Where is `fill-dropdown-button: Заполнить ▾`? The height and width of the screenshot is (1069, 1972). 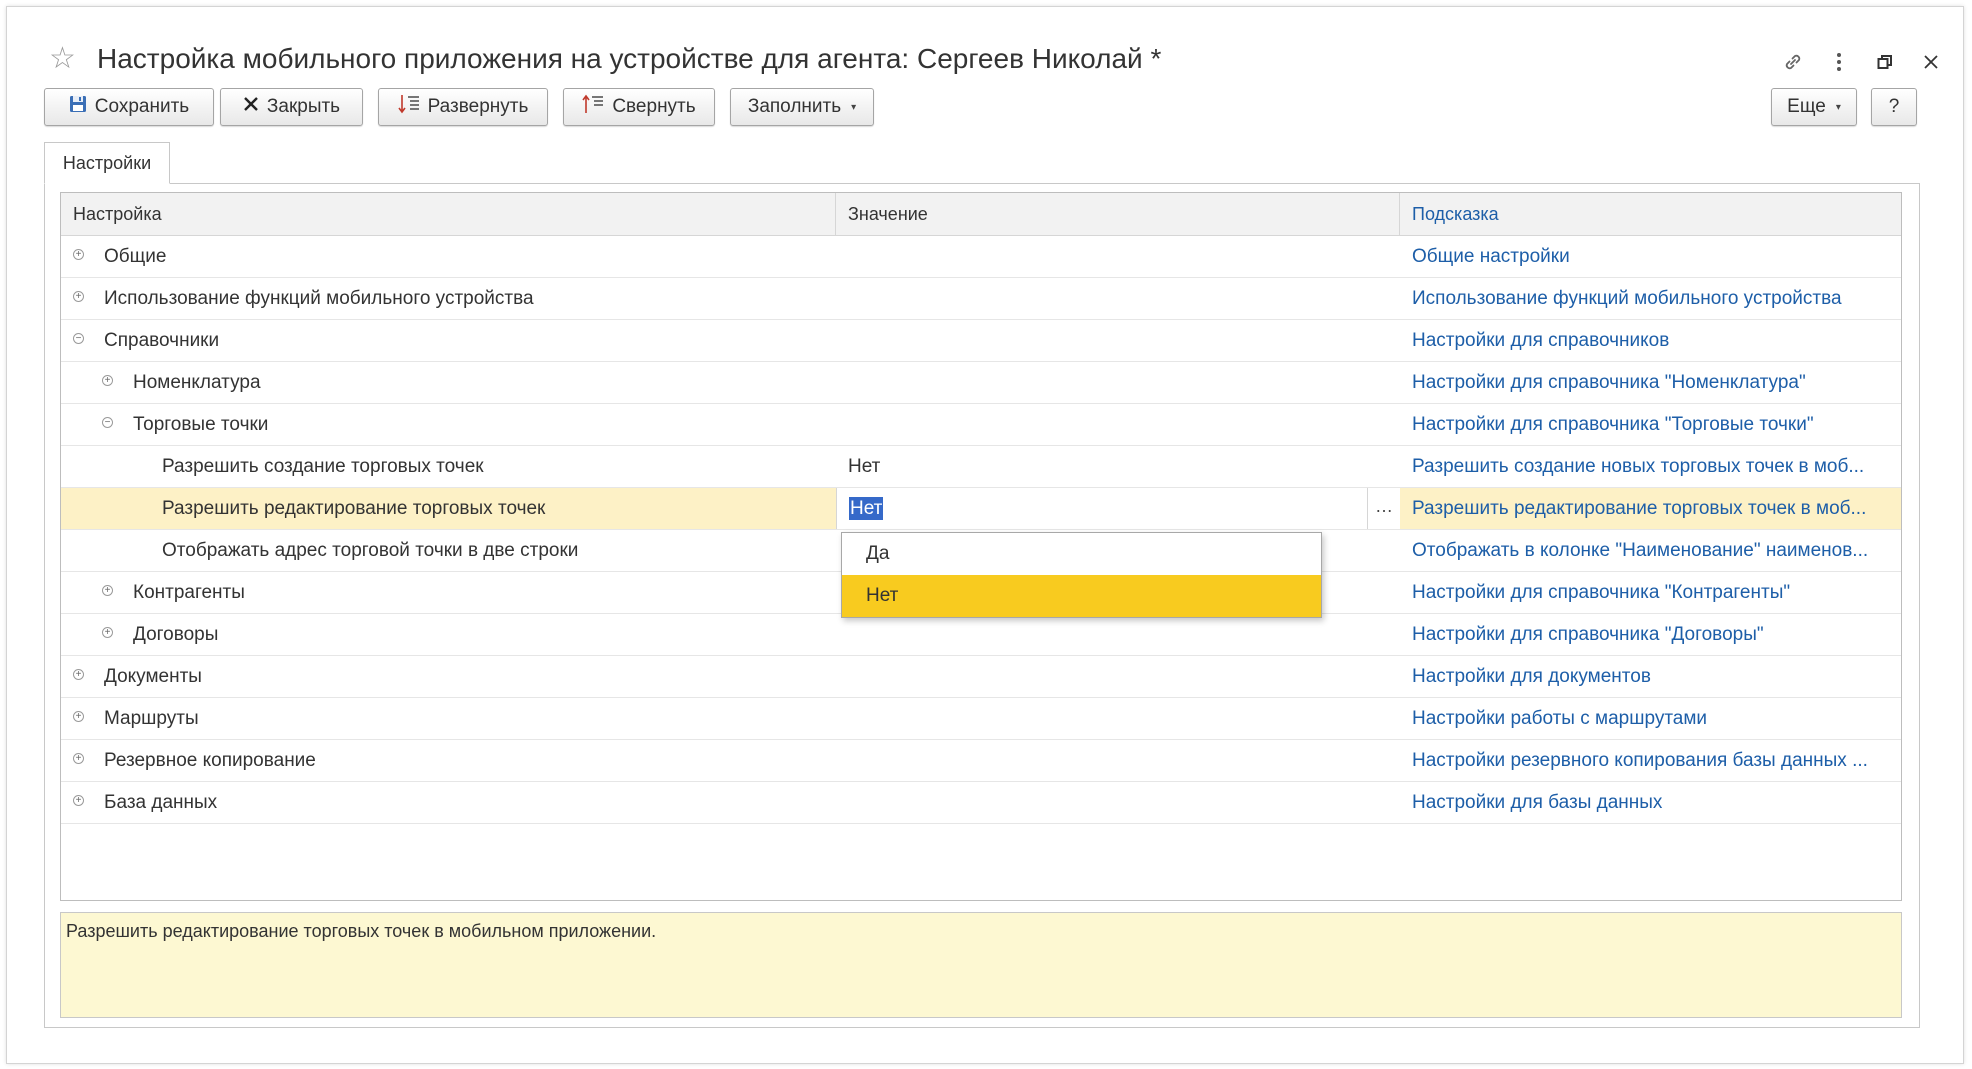
fill-dropdown-button: Заполнить ▾ is located at coordinates (802, 107).